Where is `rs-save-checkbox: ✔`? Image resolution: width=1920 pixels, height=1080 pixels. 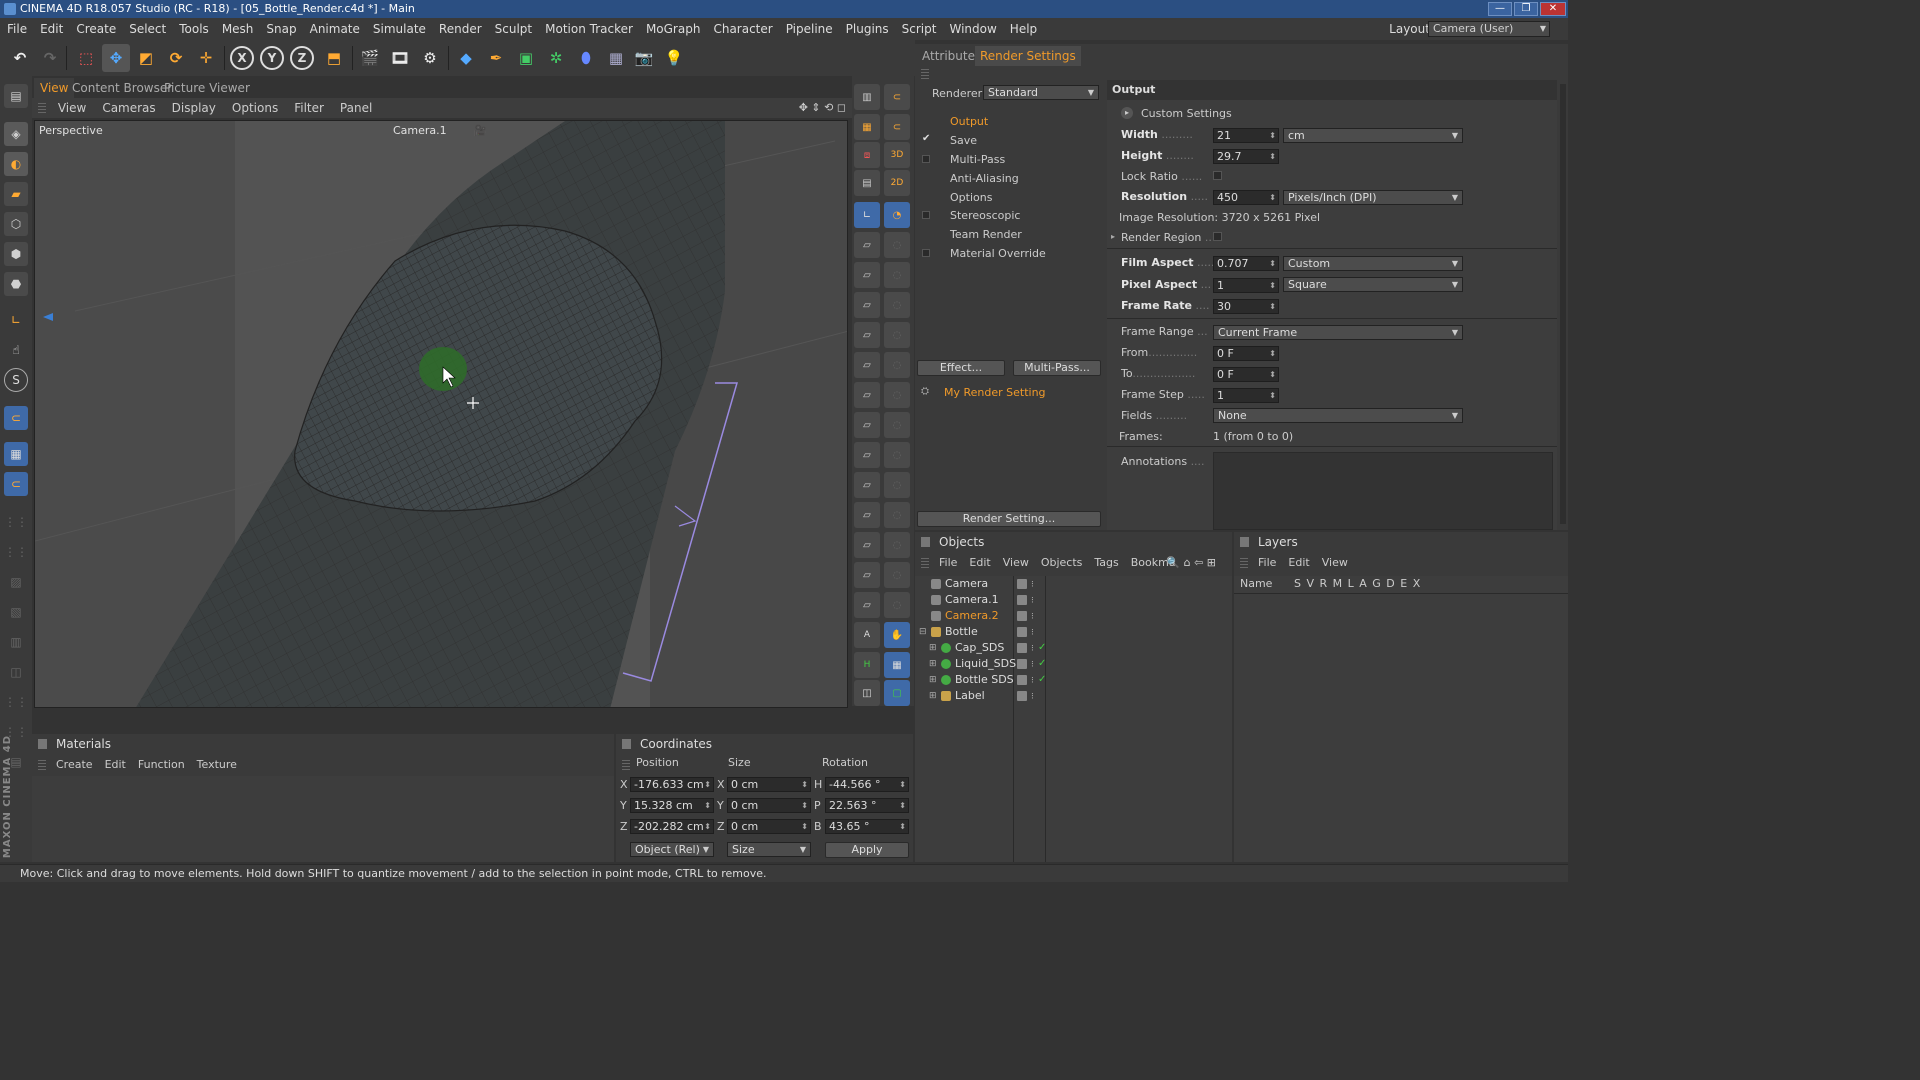
rs-save-checkbox: ✔ is located at coordinates (926, 139).